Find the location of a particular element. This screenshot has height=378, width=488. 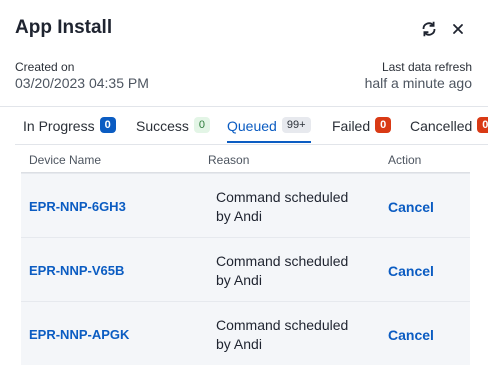

refresh-icon is located at coordinates (429, 29).